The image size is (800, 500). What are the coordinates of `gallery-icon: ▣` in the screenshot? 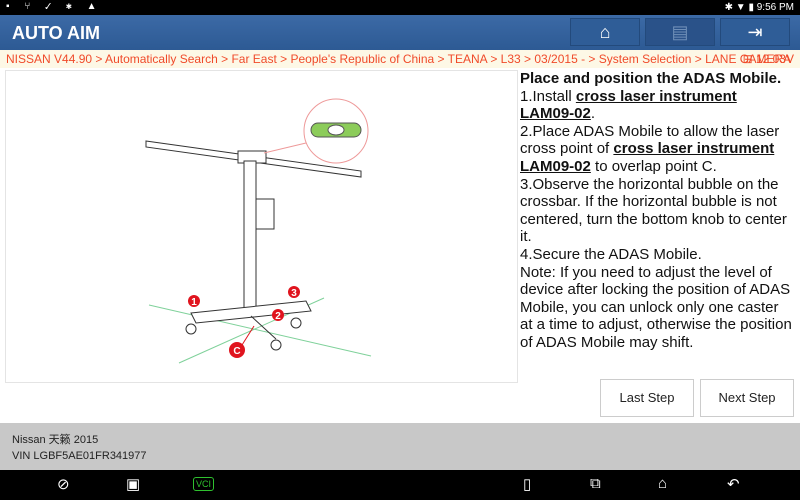 It's located at (133, 484).